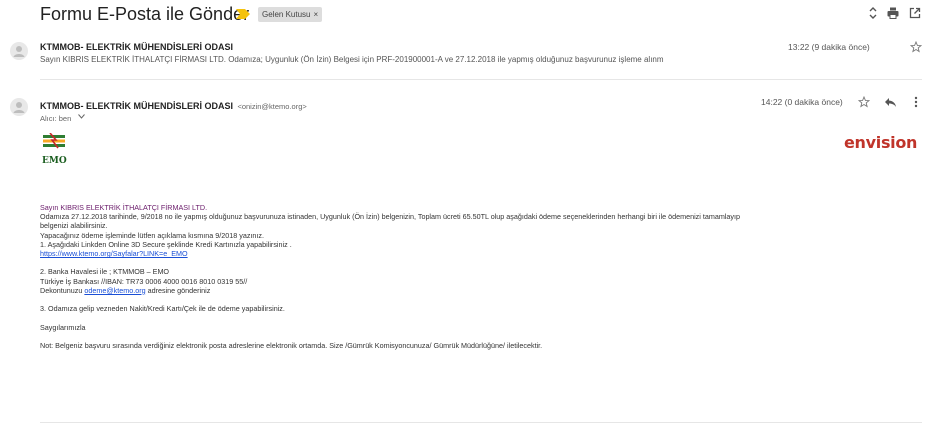 The image size is (932, 427). What do you see at coordinates (916, 102) in the screenshot?
I see `more-vert-icon` at bounding box center [916, 102].